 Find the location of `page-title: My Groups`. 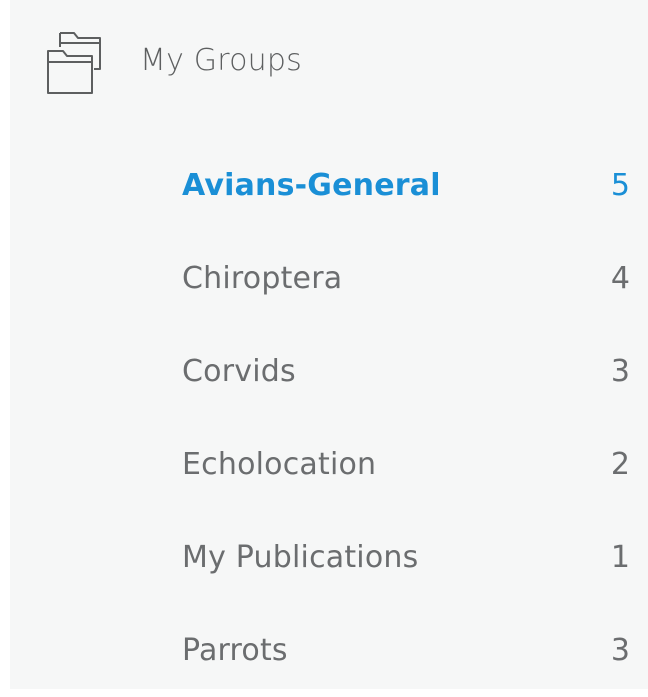

page-title: My Groups is located at coordinates (221, 60).